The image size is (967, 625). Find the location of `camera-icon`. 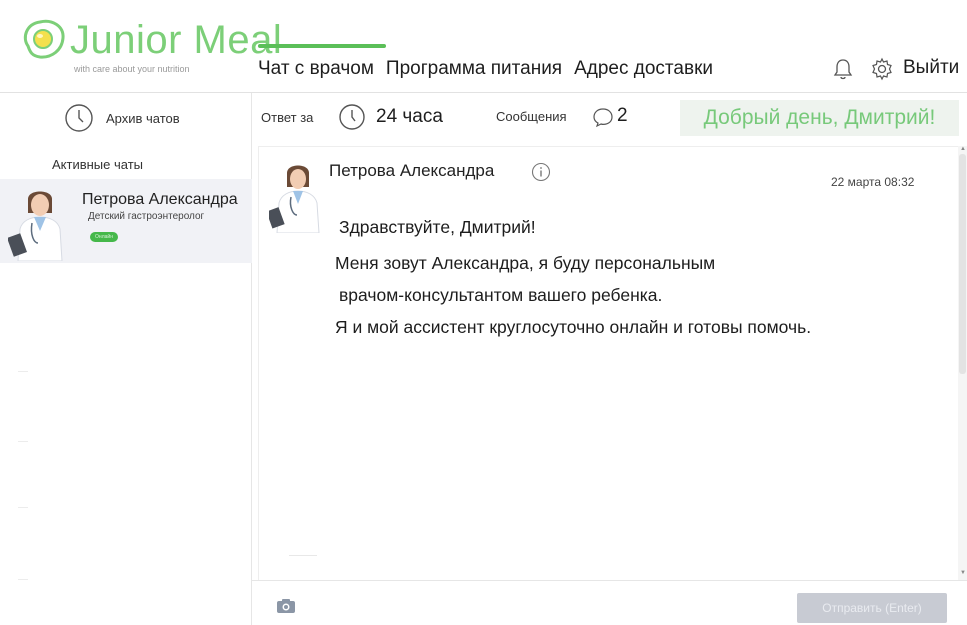

camera-icon is located at coordinates (286, 606).